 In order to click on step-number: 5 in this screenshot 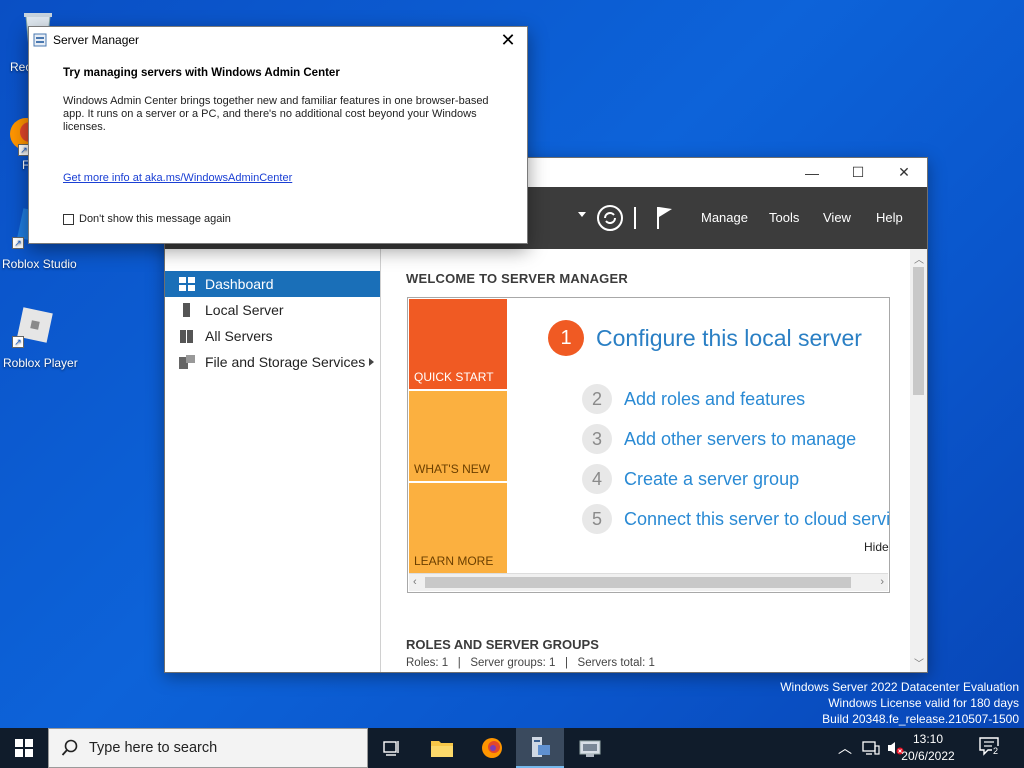, I will do `click(597, 519)`.